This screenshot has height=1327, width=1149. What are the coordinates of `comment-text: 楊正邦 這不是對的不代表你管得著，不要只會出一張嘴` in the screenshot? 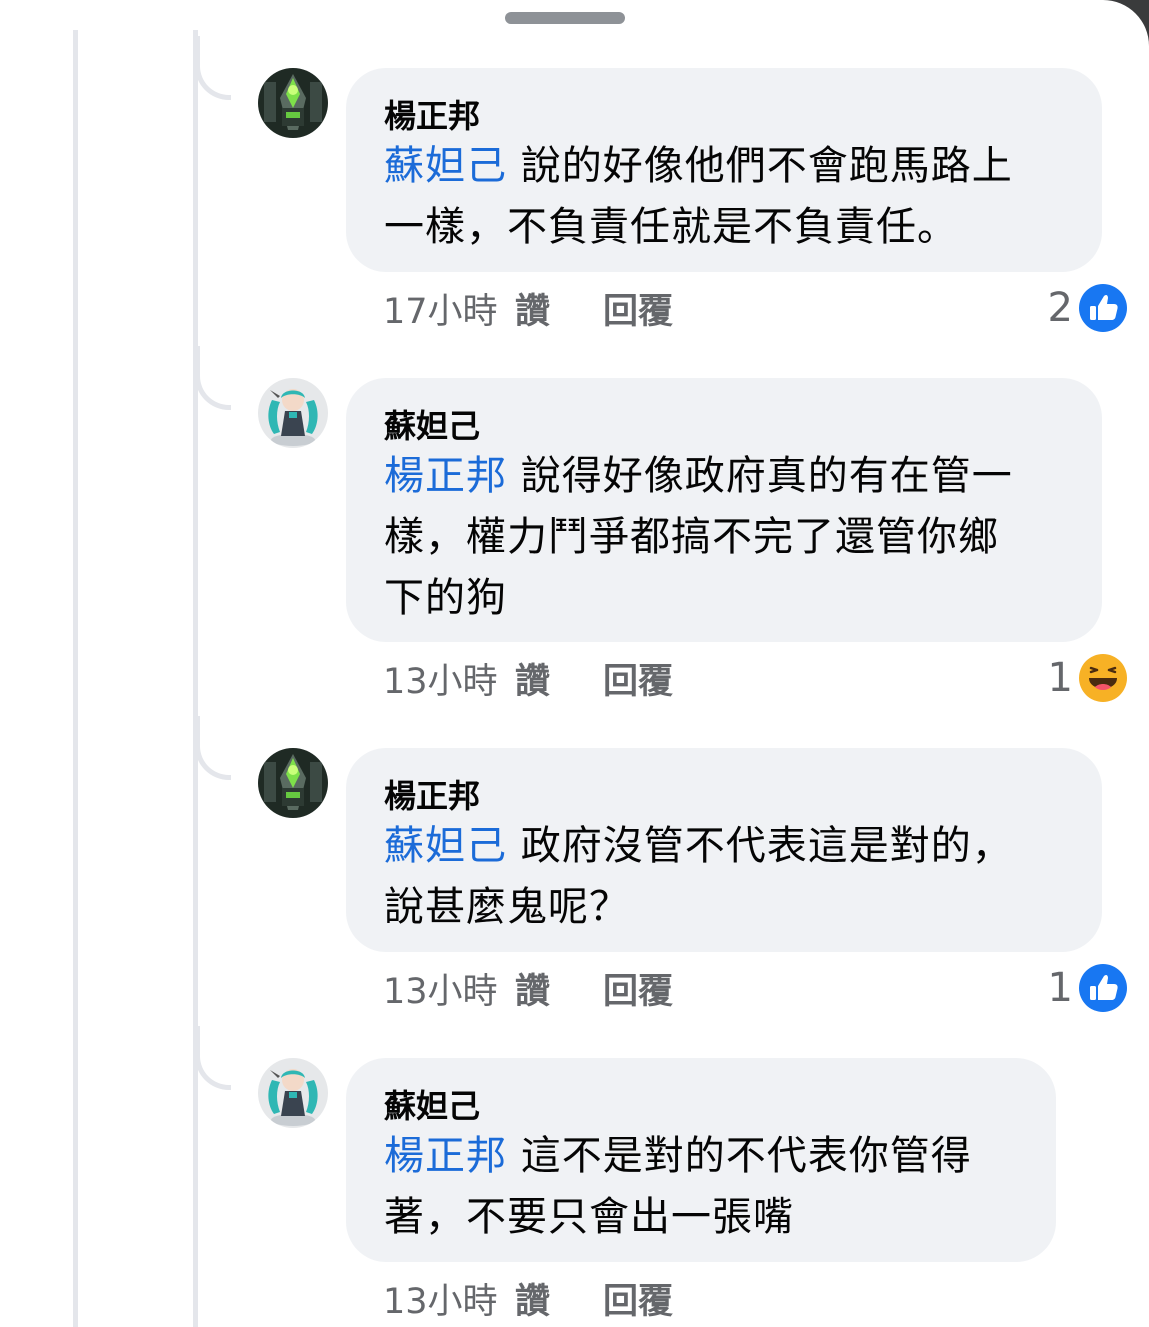 It's located at (702, 1187).